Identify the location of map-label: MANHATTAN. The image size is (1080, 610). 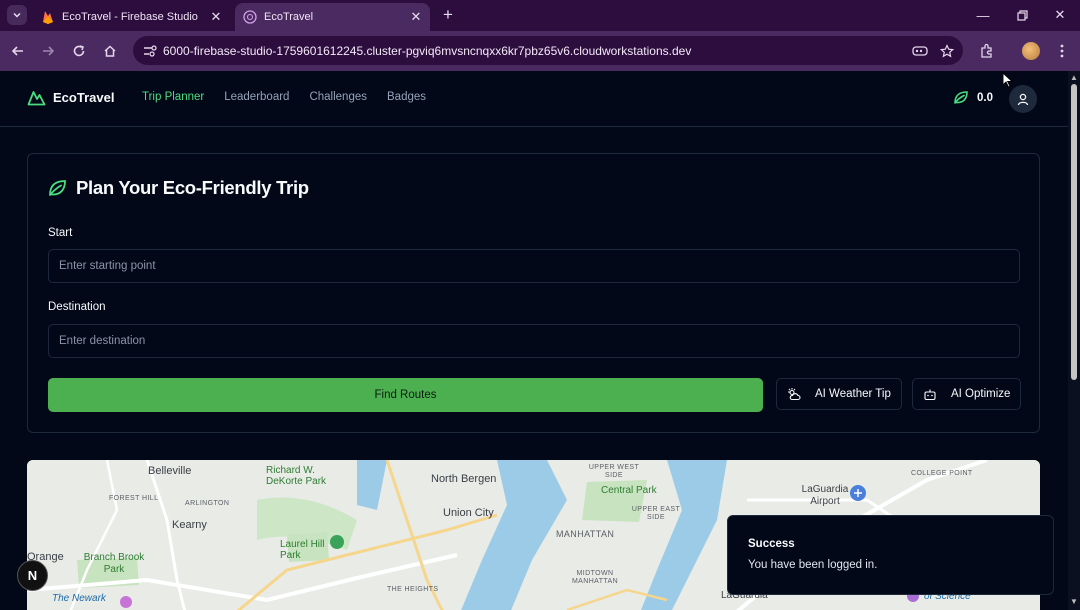
(585, 534).